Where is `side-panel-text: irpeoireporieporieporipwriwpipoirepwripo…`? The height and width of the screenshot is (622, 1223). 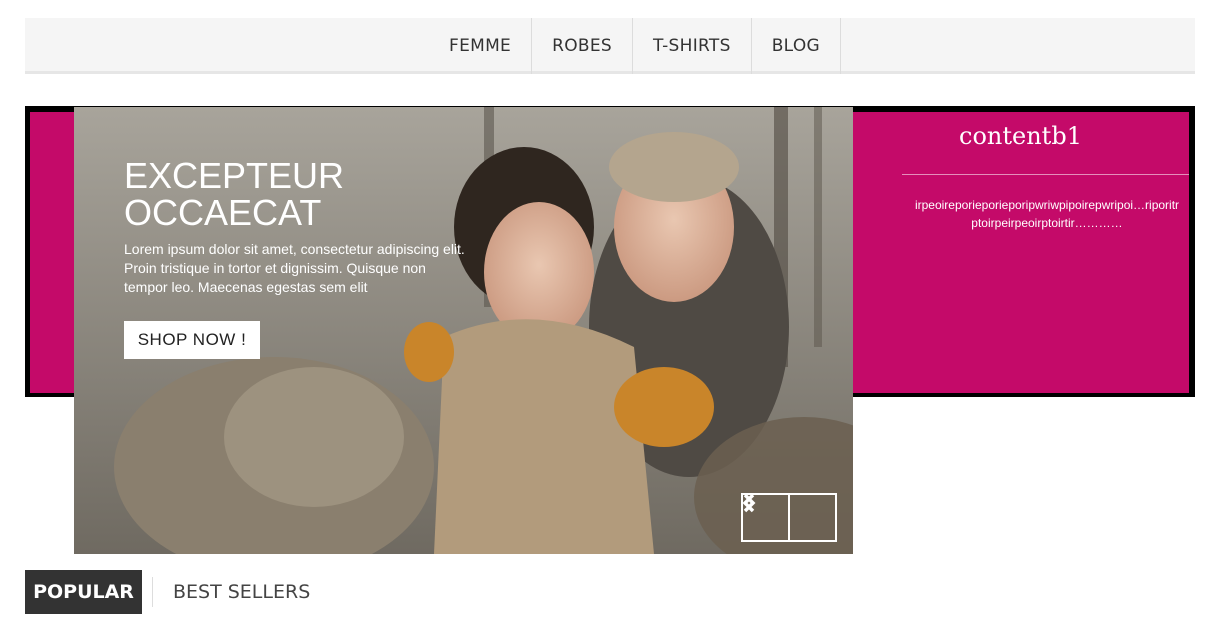 side-panel-text: irpeoireporieporieporipwriwpipoirepwripo… is located at coordinates (1047, 214).